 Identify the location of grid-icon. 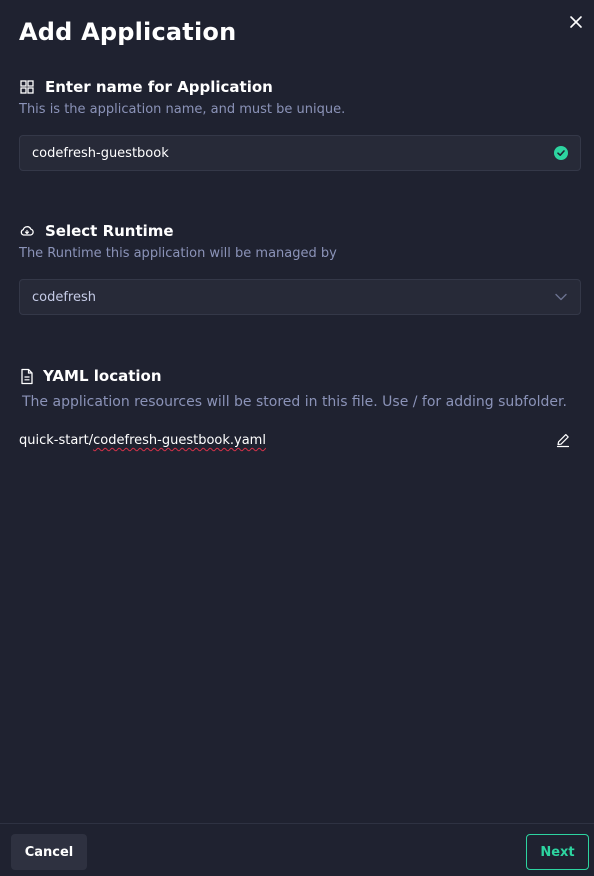
(27, 87).